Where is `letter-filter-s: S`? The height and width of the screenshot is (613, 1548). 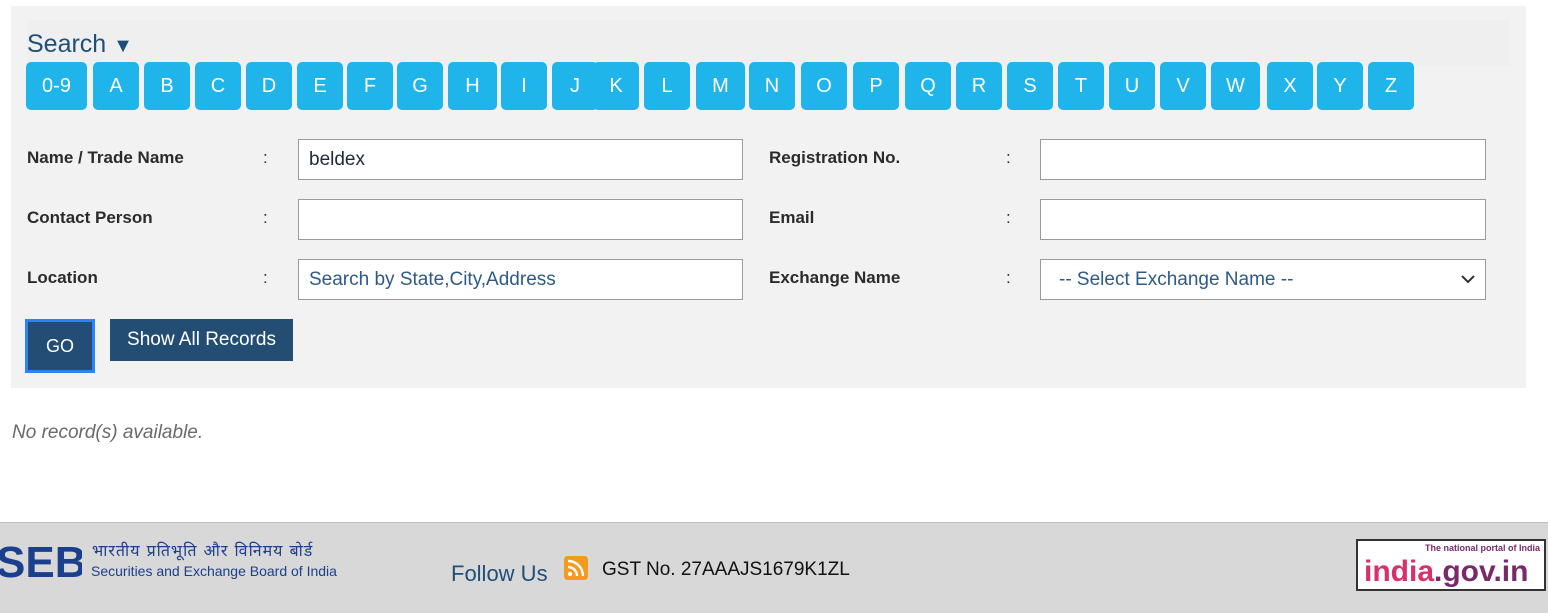 letter-filter-s: S is located at coordinates (1030, 86).